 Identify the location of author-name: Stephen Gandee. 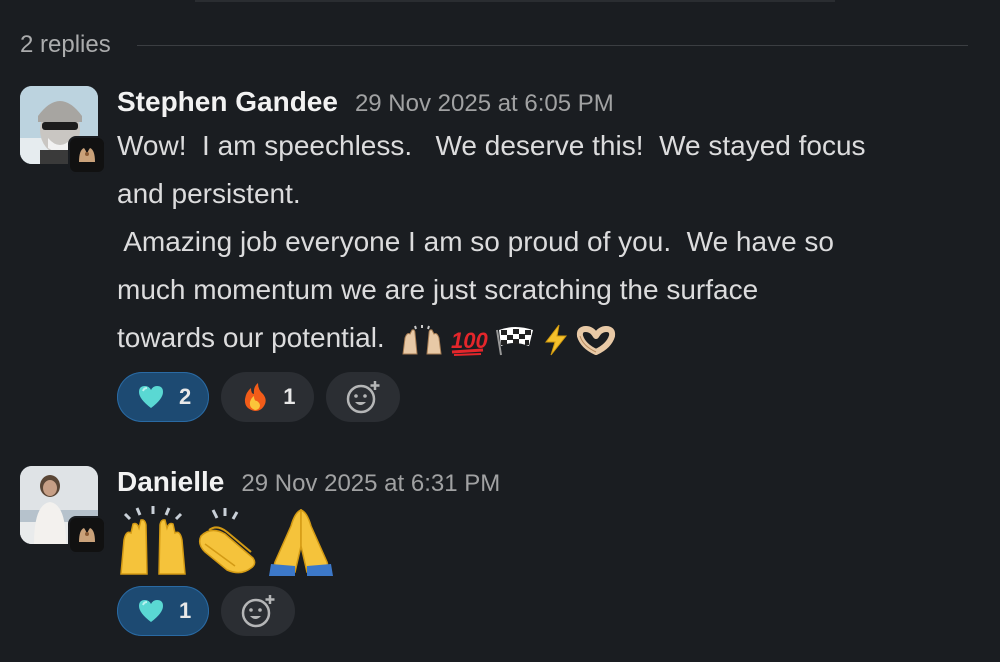
(227, 102).